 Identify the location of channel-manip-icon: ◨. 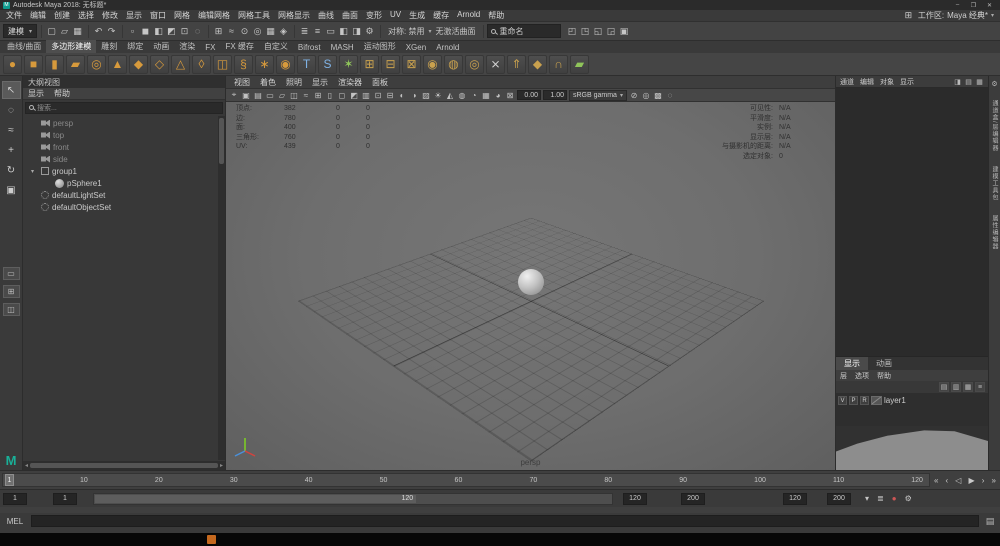
(957, 81).